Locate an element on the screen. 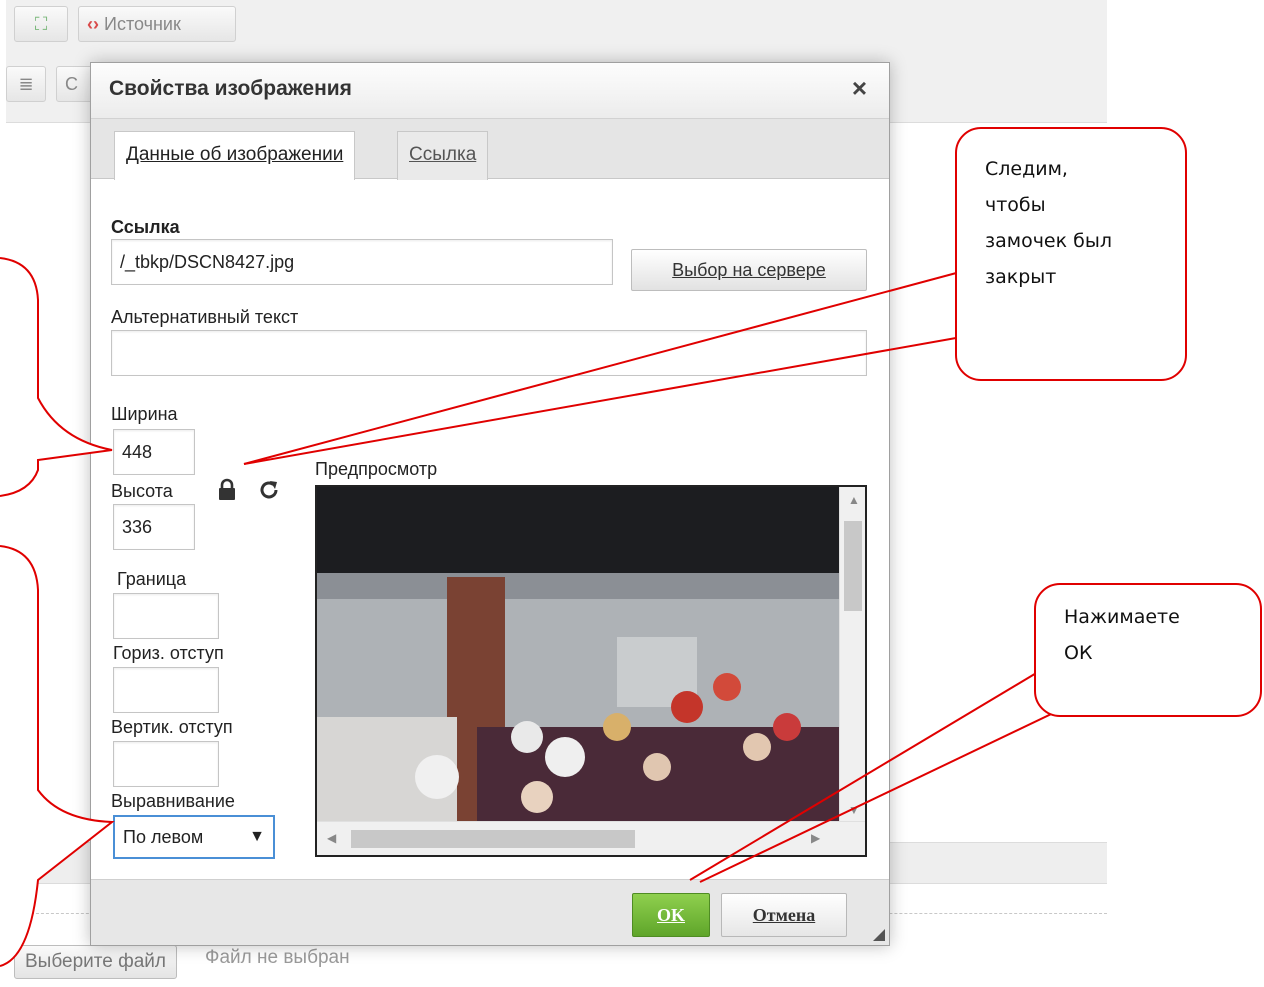 The width and height of the screenshot is (1264, 987). align-select-value: По левом is located at coordinates (163, 837).